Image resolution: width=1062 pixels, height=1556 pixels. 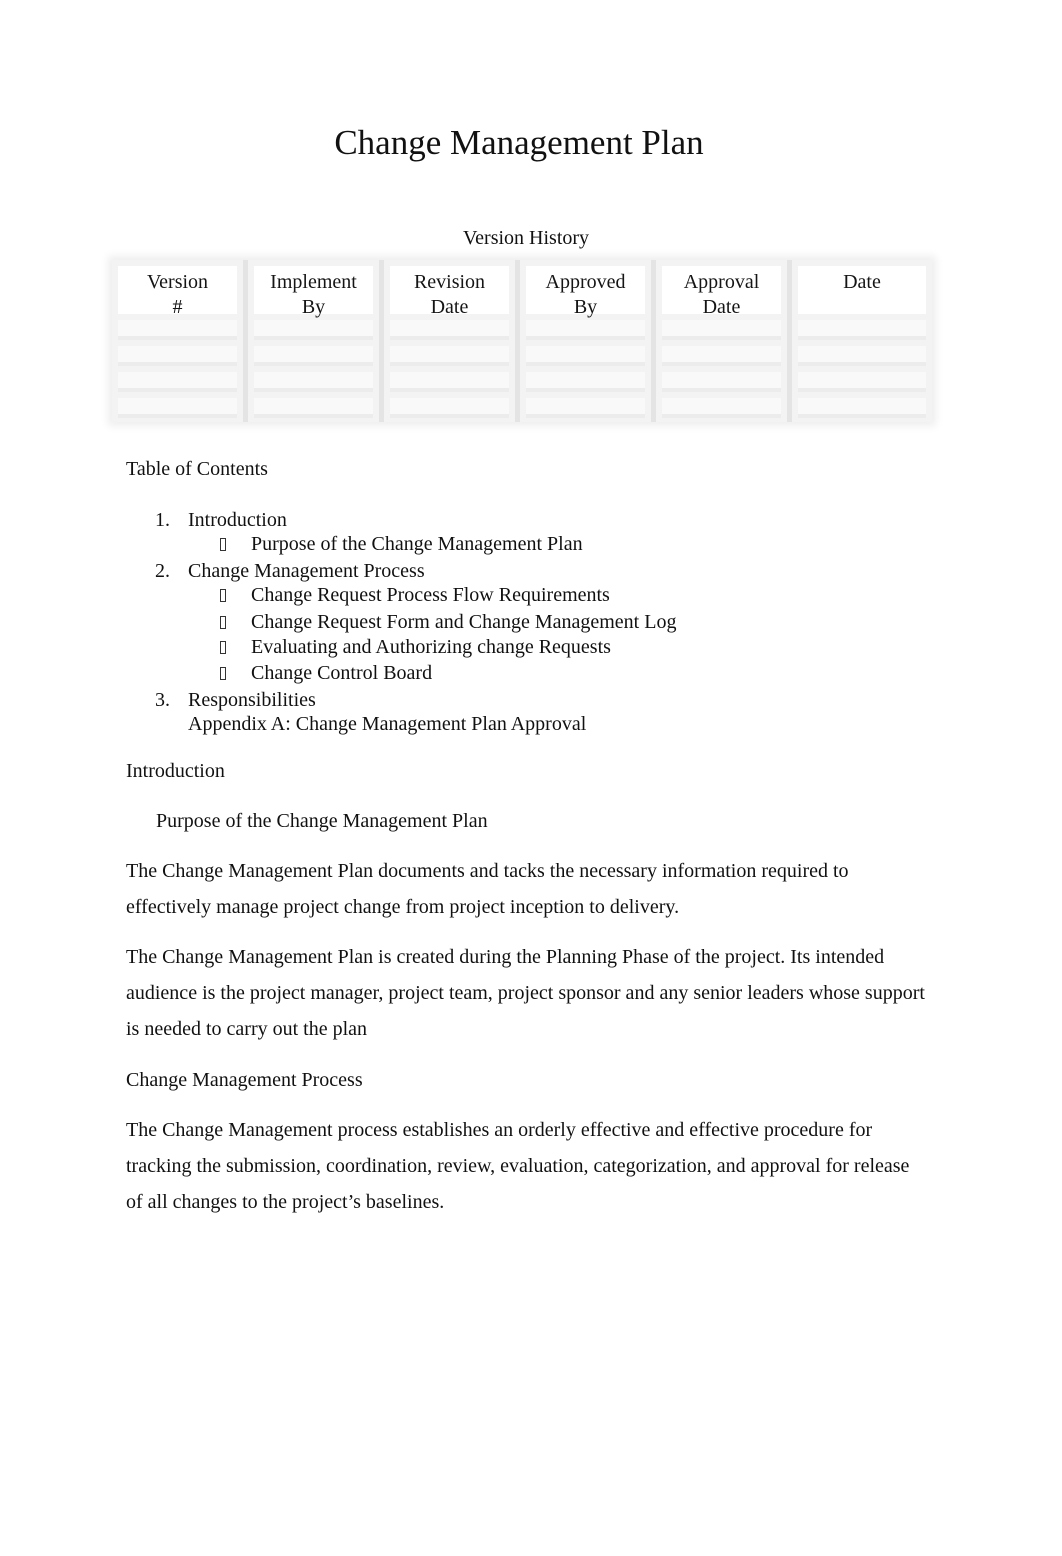 I want to click on column-revision-date: Revision Date, so click(x=452, y=341).